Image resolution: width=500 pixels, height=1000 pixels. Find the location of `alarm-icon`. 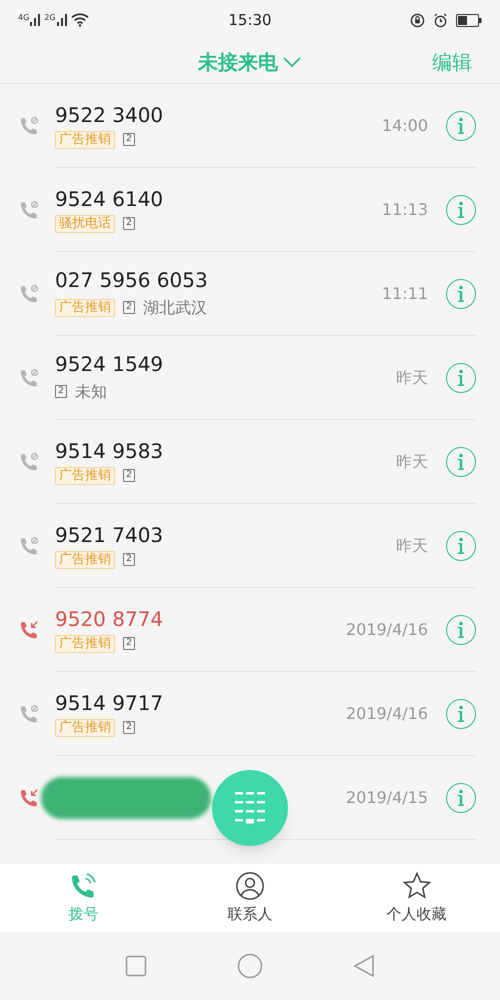

alarm-icon is located at coordinates (440, 20).